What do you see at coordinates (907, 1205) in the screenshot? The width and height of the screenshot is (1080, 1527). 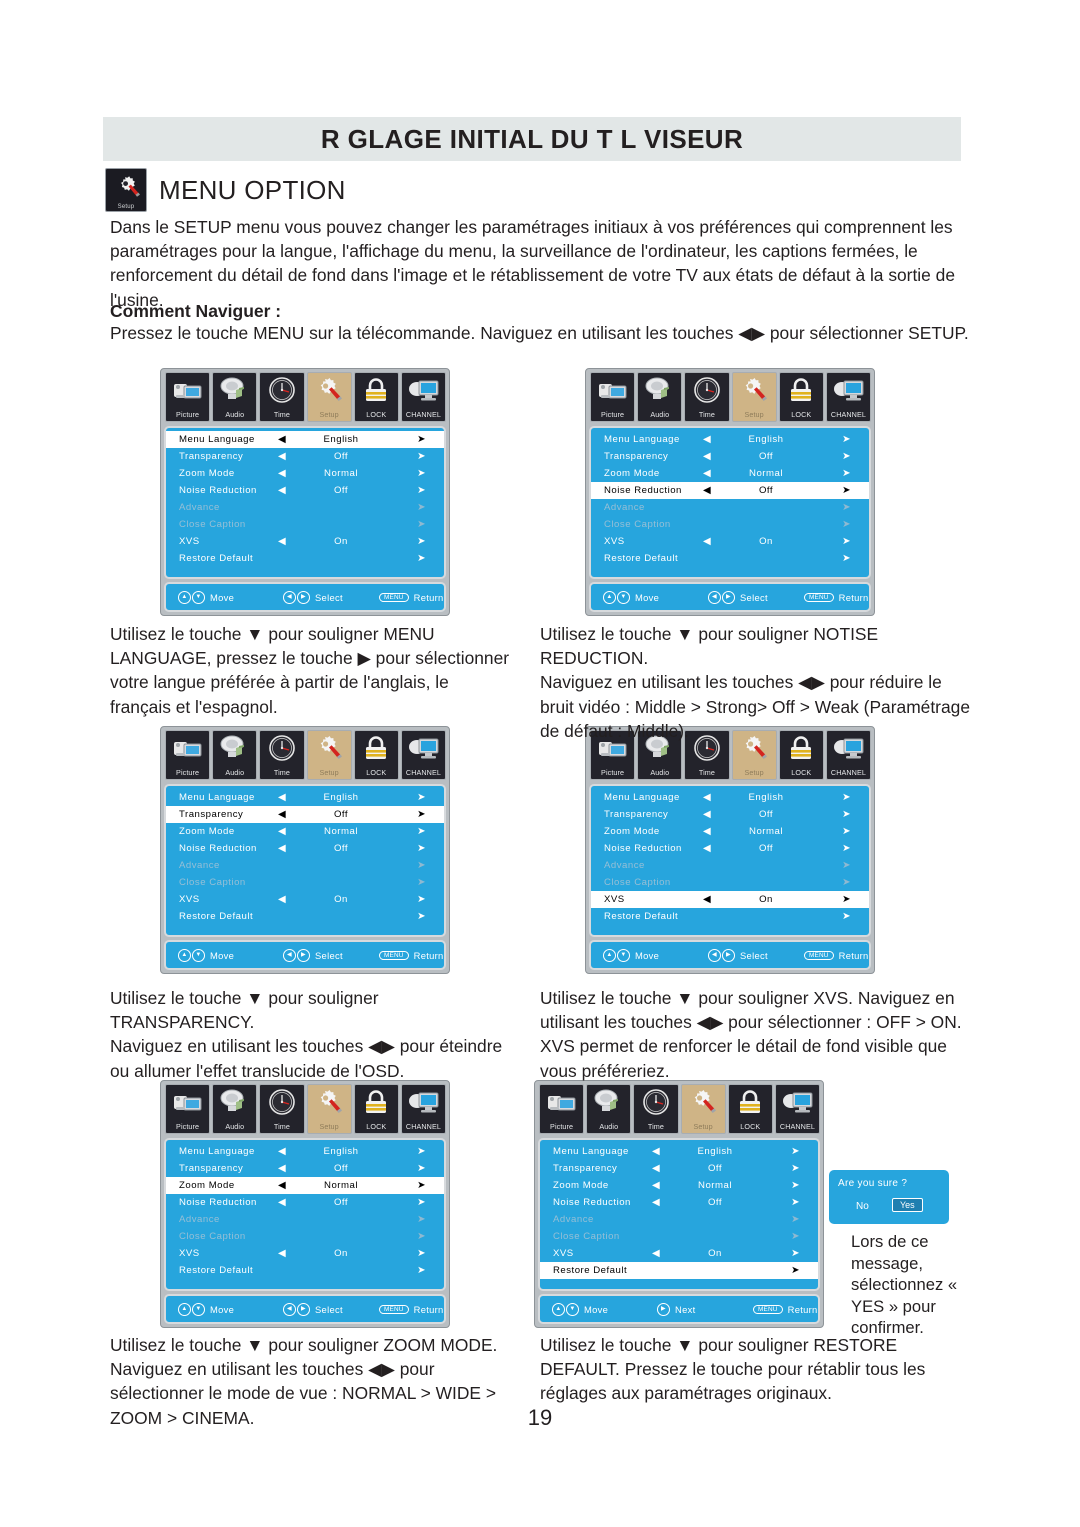 I see `confirm-yes-button: Yes` at bounding box center [907, 1205].